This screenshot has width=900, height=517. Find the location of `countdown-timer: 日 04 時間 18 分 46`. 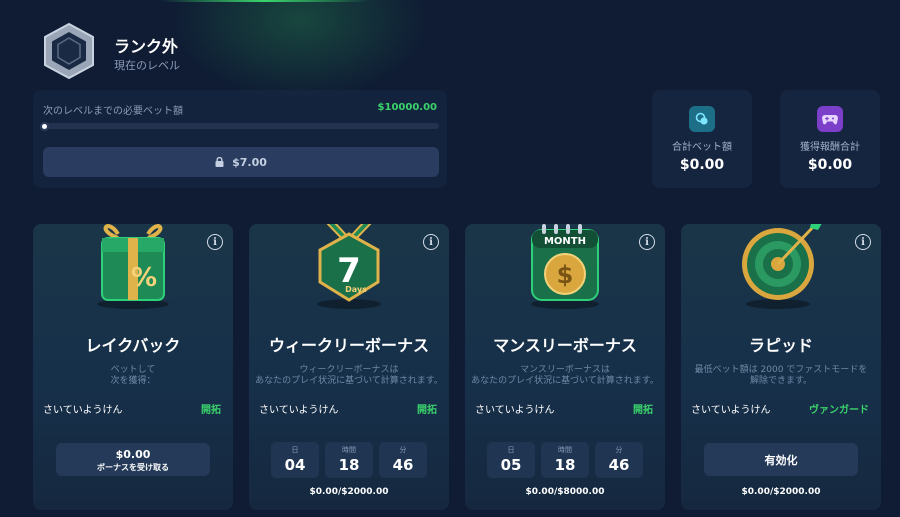

countdown-timer: 日 04 時間 18 分 46 is located at coordinates (349, 460).